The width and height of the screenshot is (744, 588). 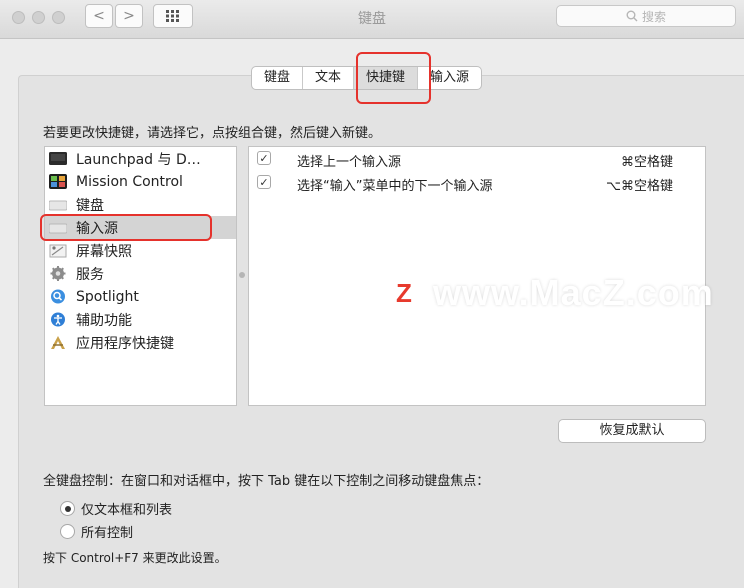 I want to click on watermark: Z www.MacZ.com, so click(x=549, y=293).